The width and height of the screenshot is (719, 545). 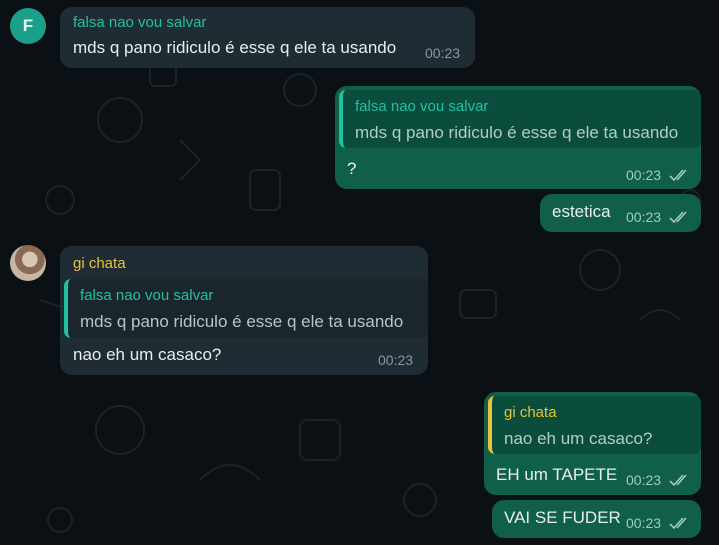 What do you see at coordinates (352, 168) in the screenshot?
I see `message-text: ?` at bounding box center [352, 168].